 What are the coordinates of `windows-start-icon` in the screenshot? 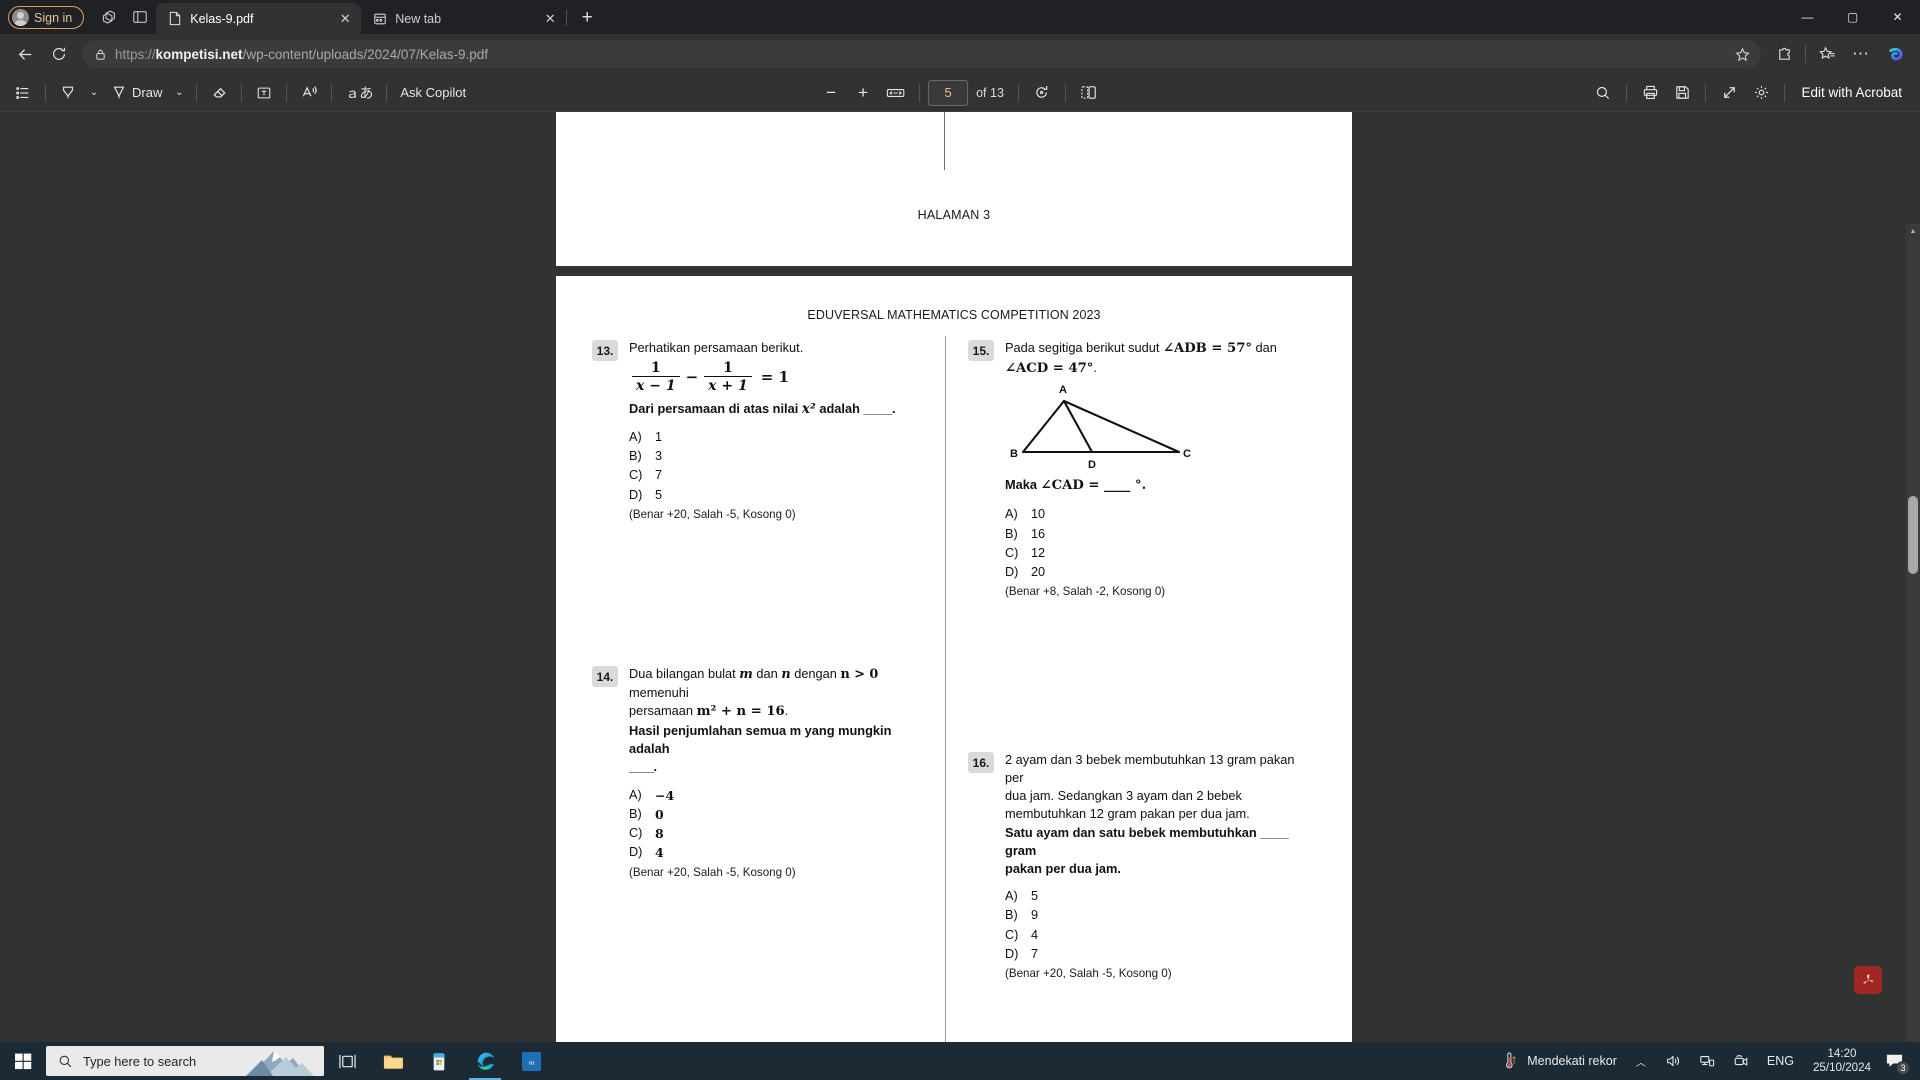 It's located at (23, 1061).